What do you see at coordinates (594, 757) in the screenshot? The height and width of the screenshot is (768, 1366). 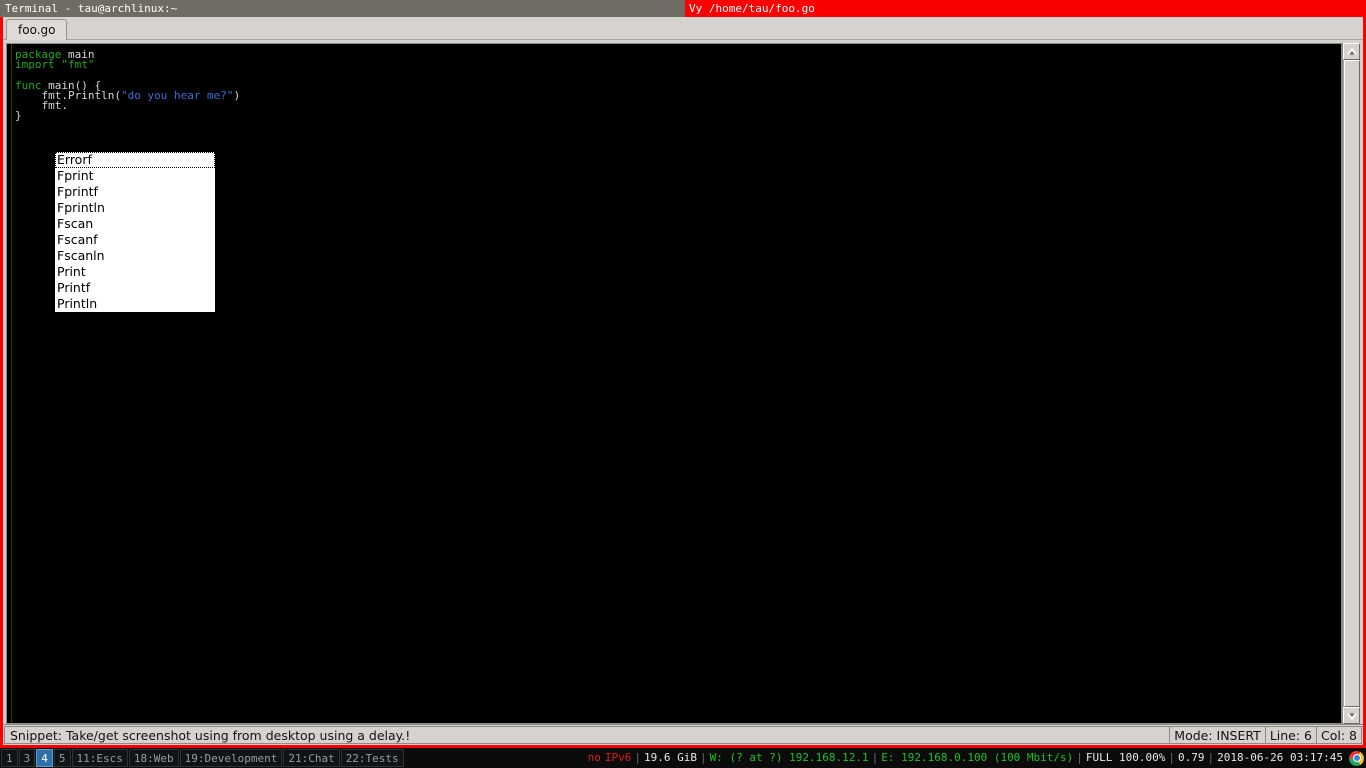 I see `tray-ipv6-status: no` at bounding box center [594, 757].